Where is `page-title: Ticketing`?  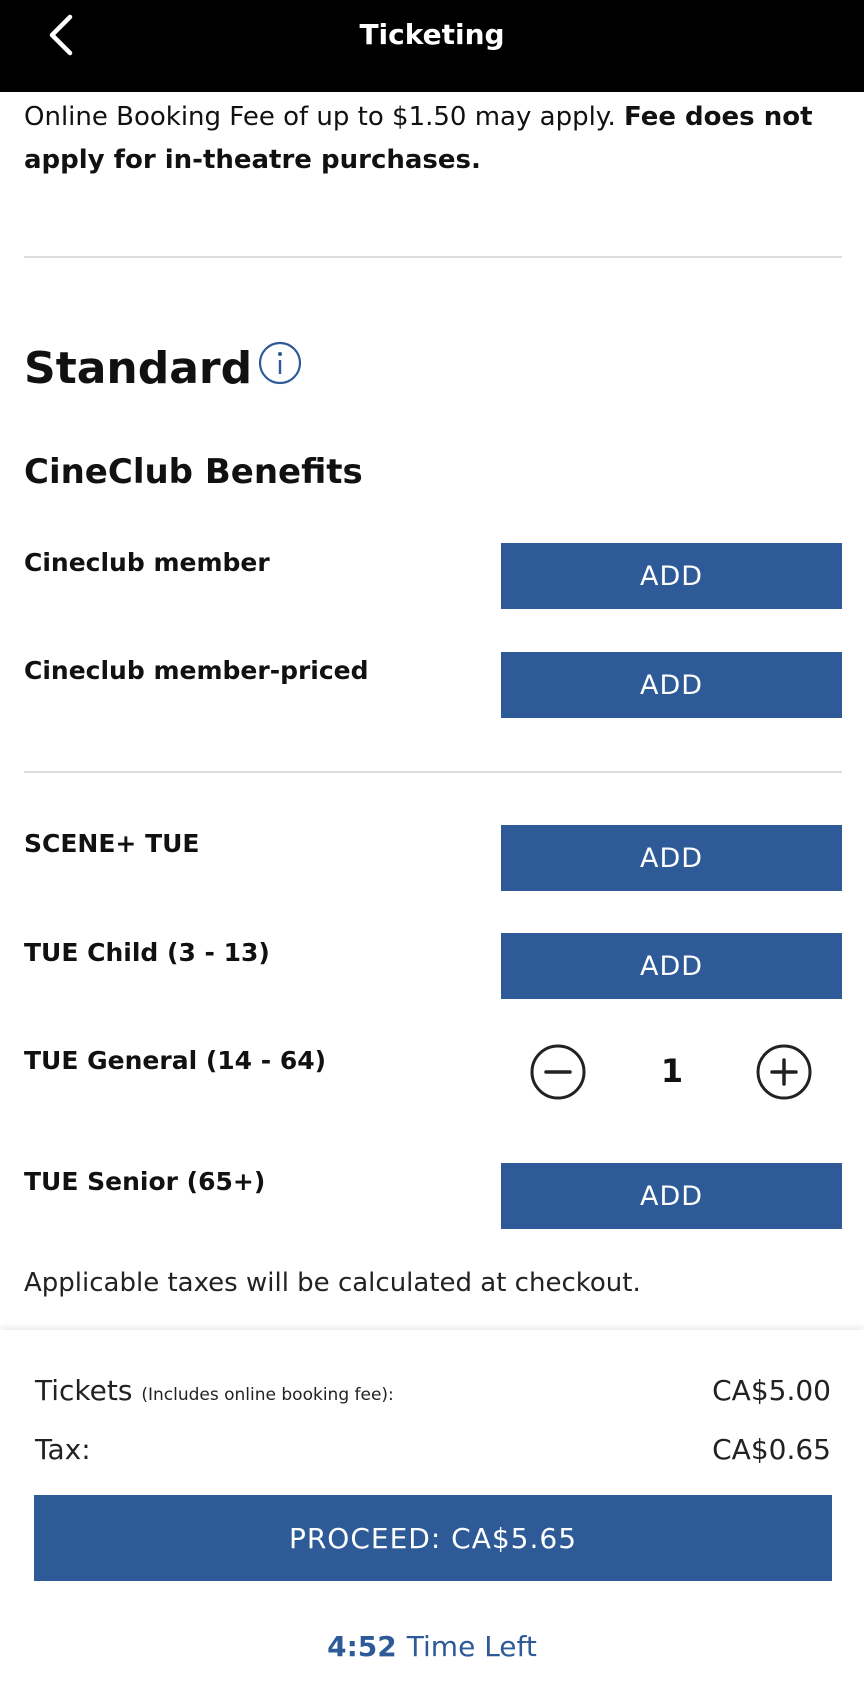
page-title: Ticketing is located at coordinates (432, 34).